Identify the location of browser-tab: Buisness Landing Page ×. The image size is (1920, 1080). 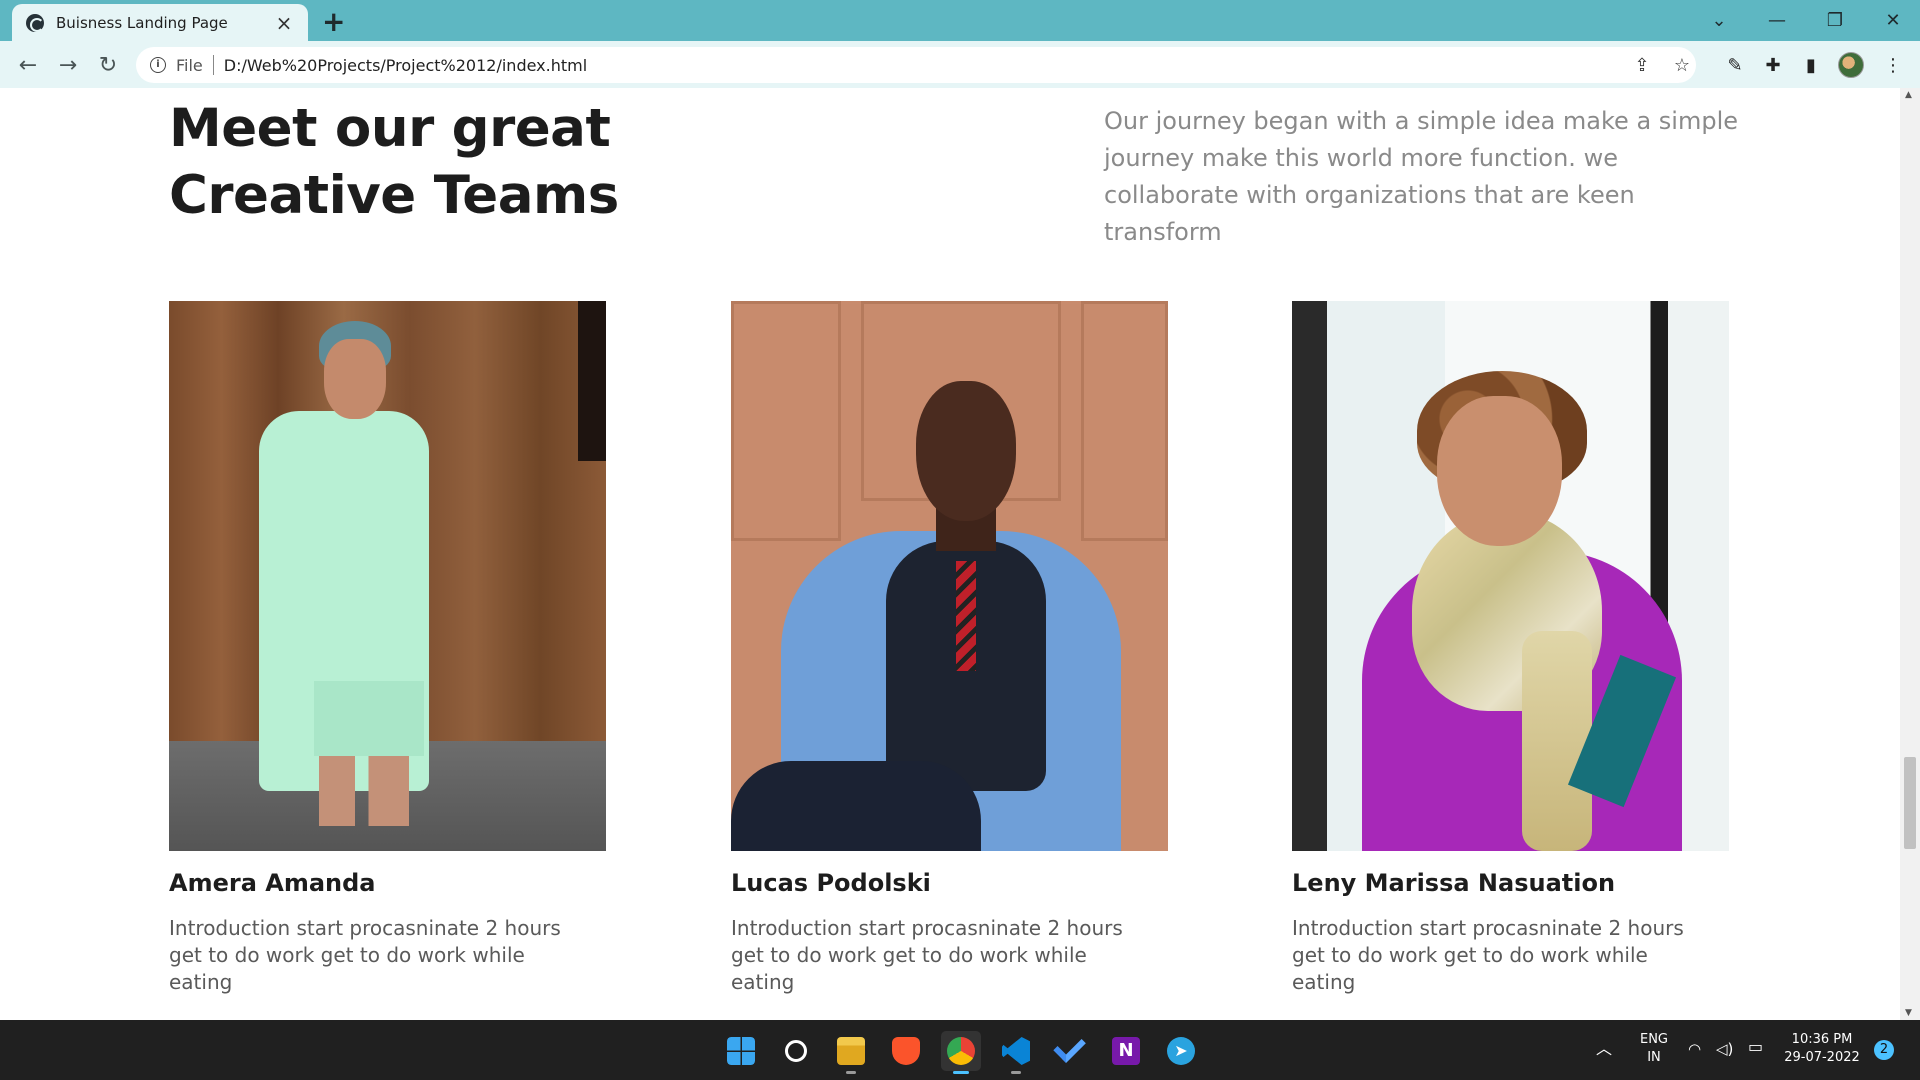
(160, 22).